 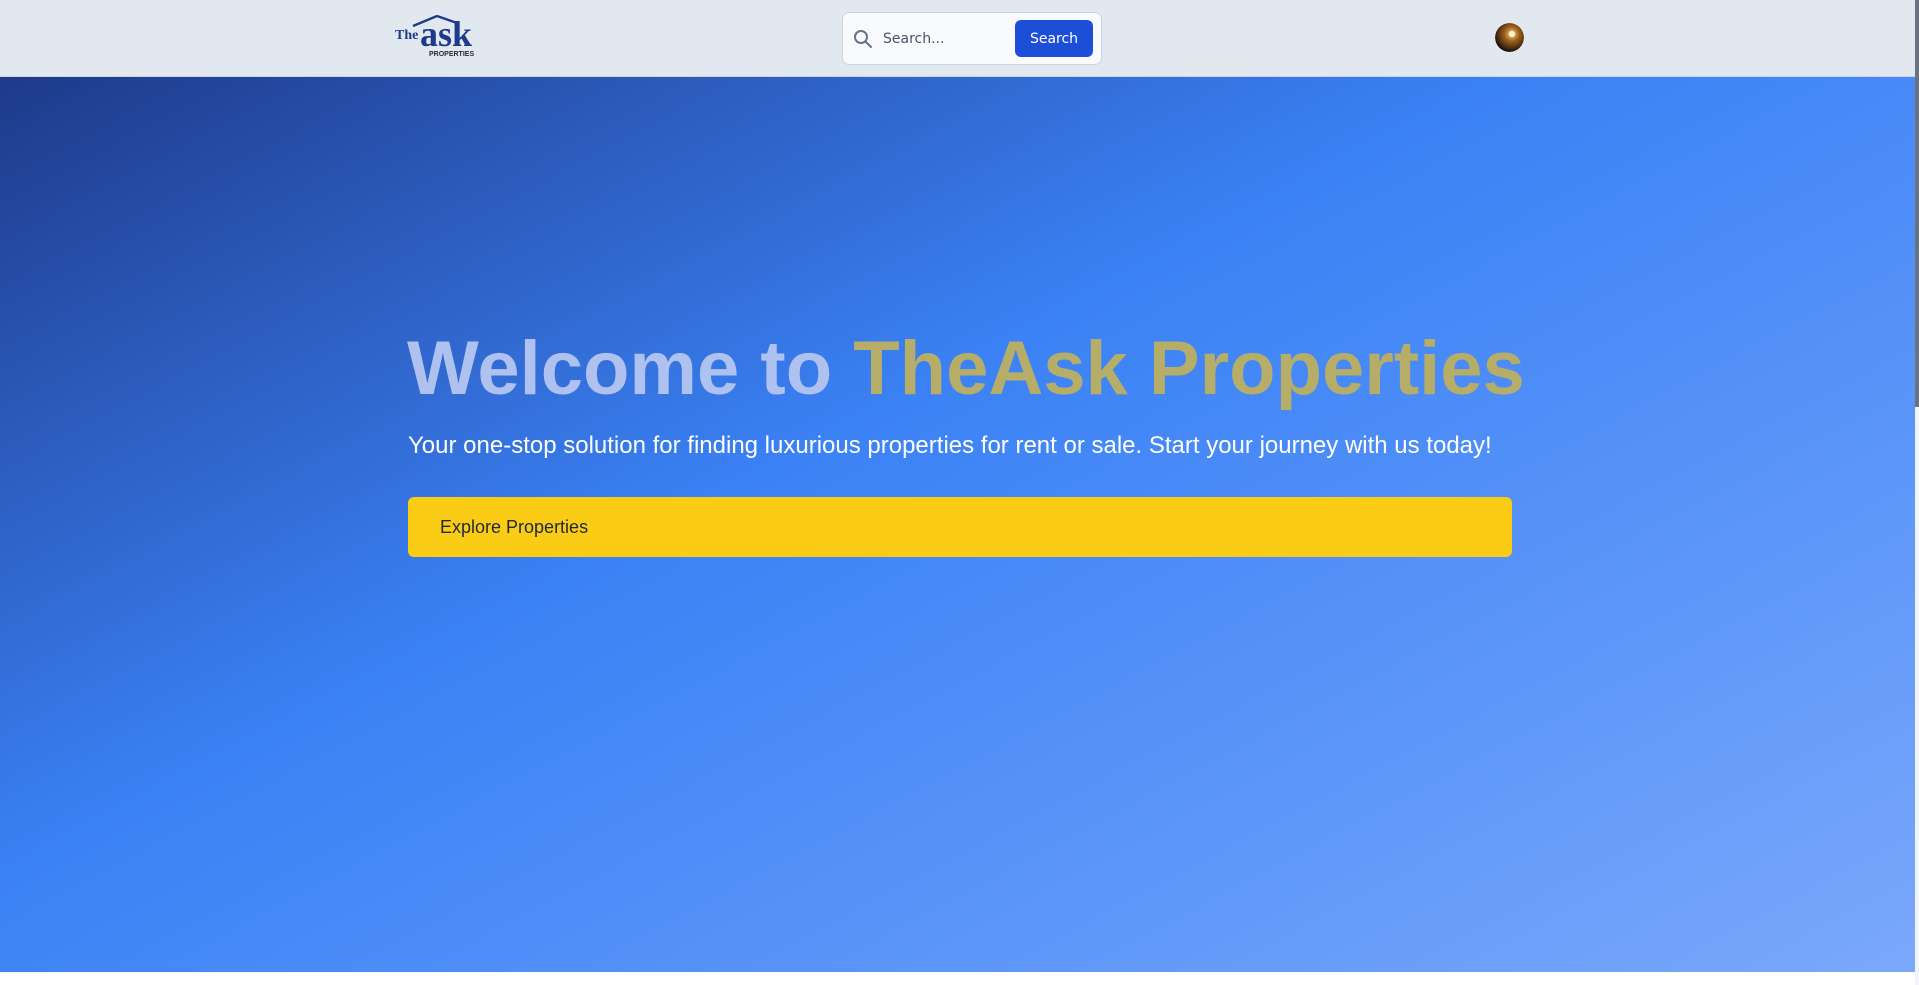 What do you see at coordinates (863, 39) in the screenshot?
I see `search-icon` at bounding box center [863, 39].